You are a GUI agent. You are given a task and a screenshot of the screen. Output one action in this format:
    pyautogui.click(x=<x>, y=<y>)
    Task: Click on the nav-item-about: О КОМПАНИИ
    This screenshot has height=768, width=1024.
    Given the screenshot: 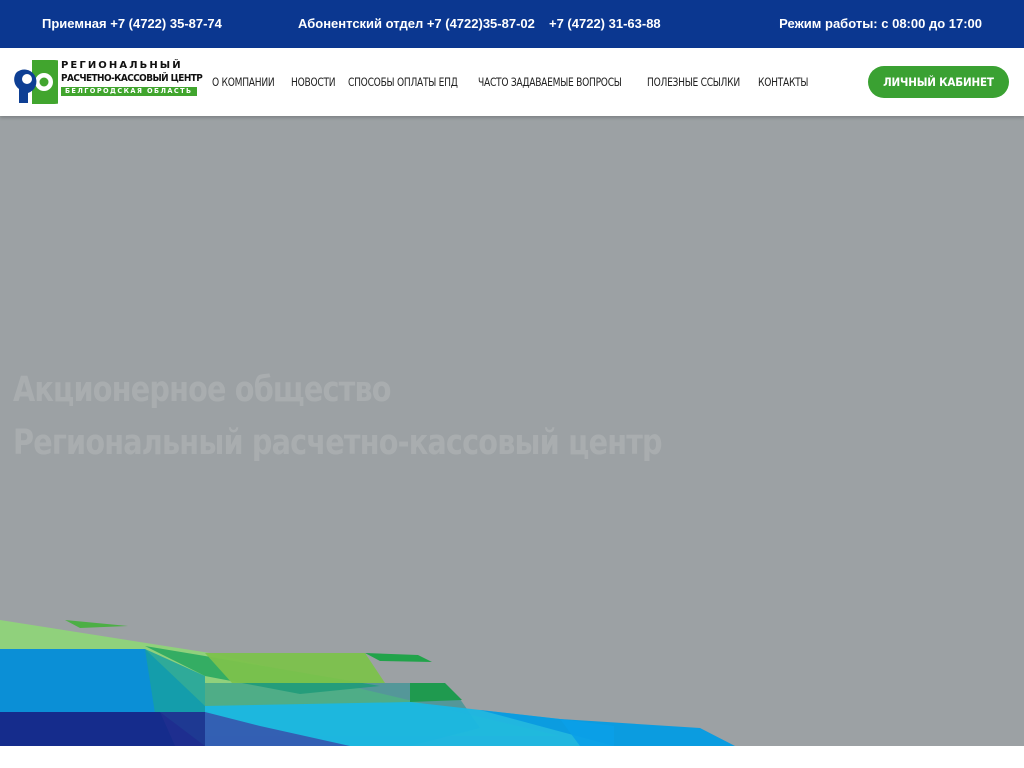 What is the action you would take?
    pyautogui.click(x=243, y=82)
    